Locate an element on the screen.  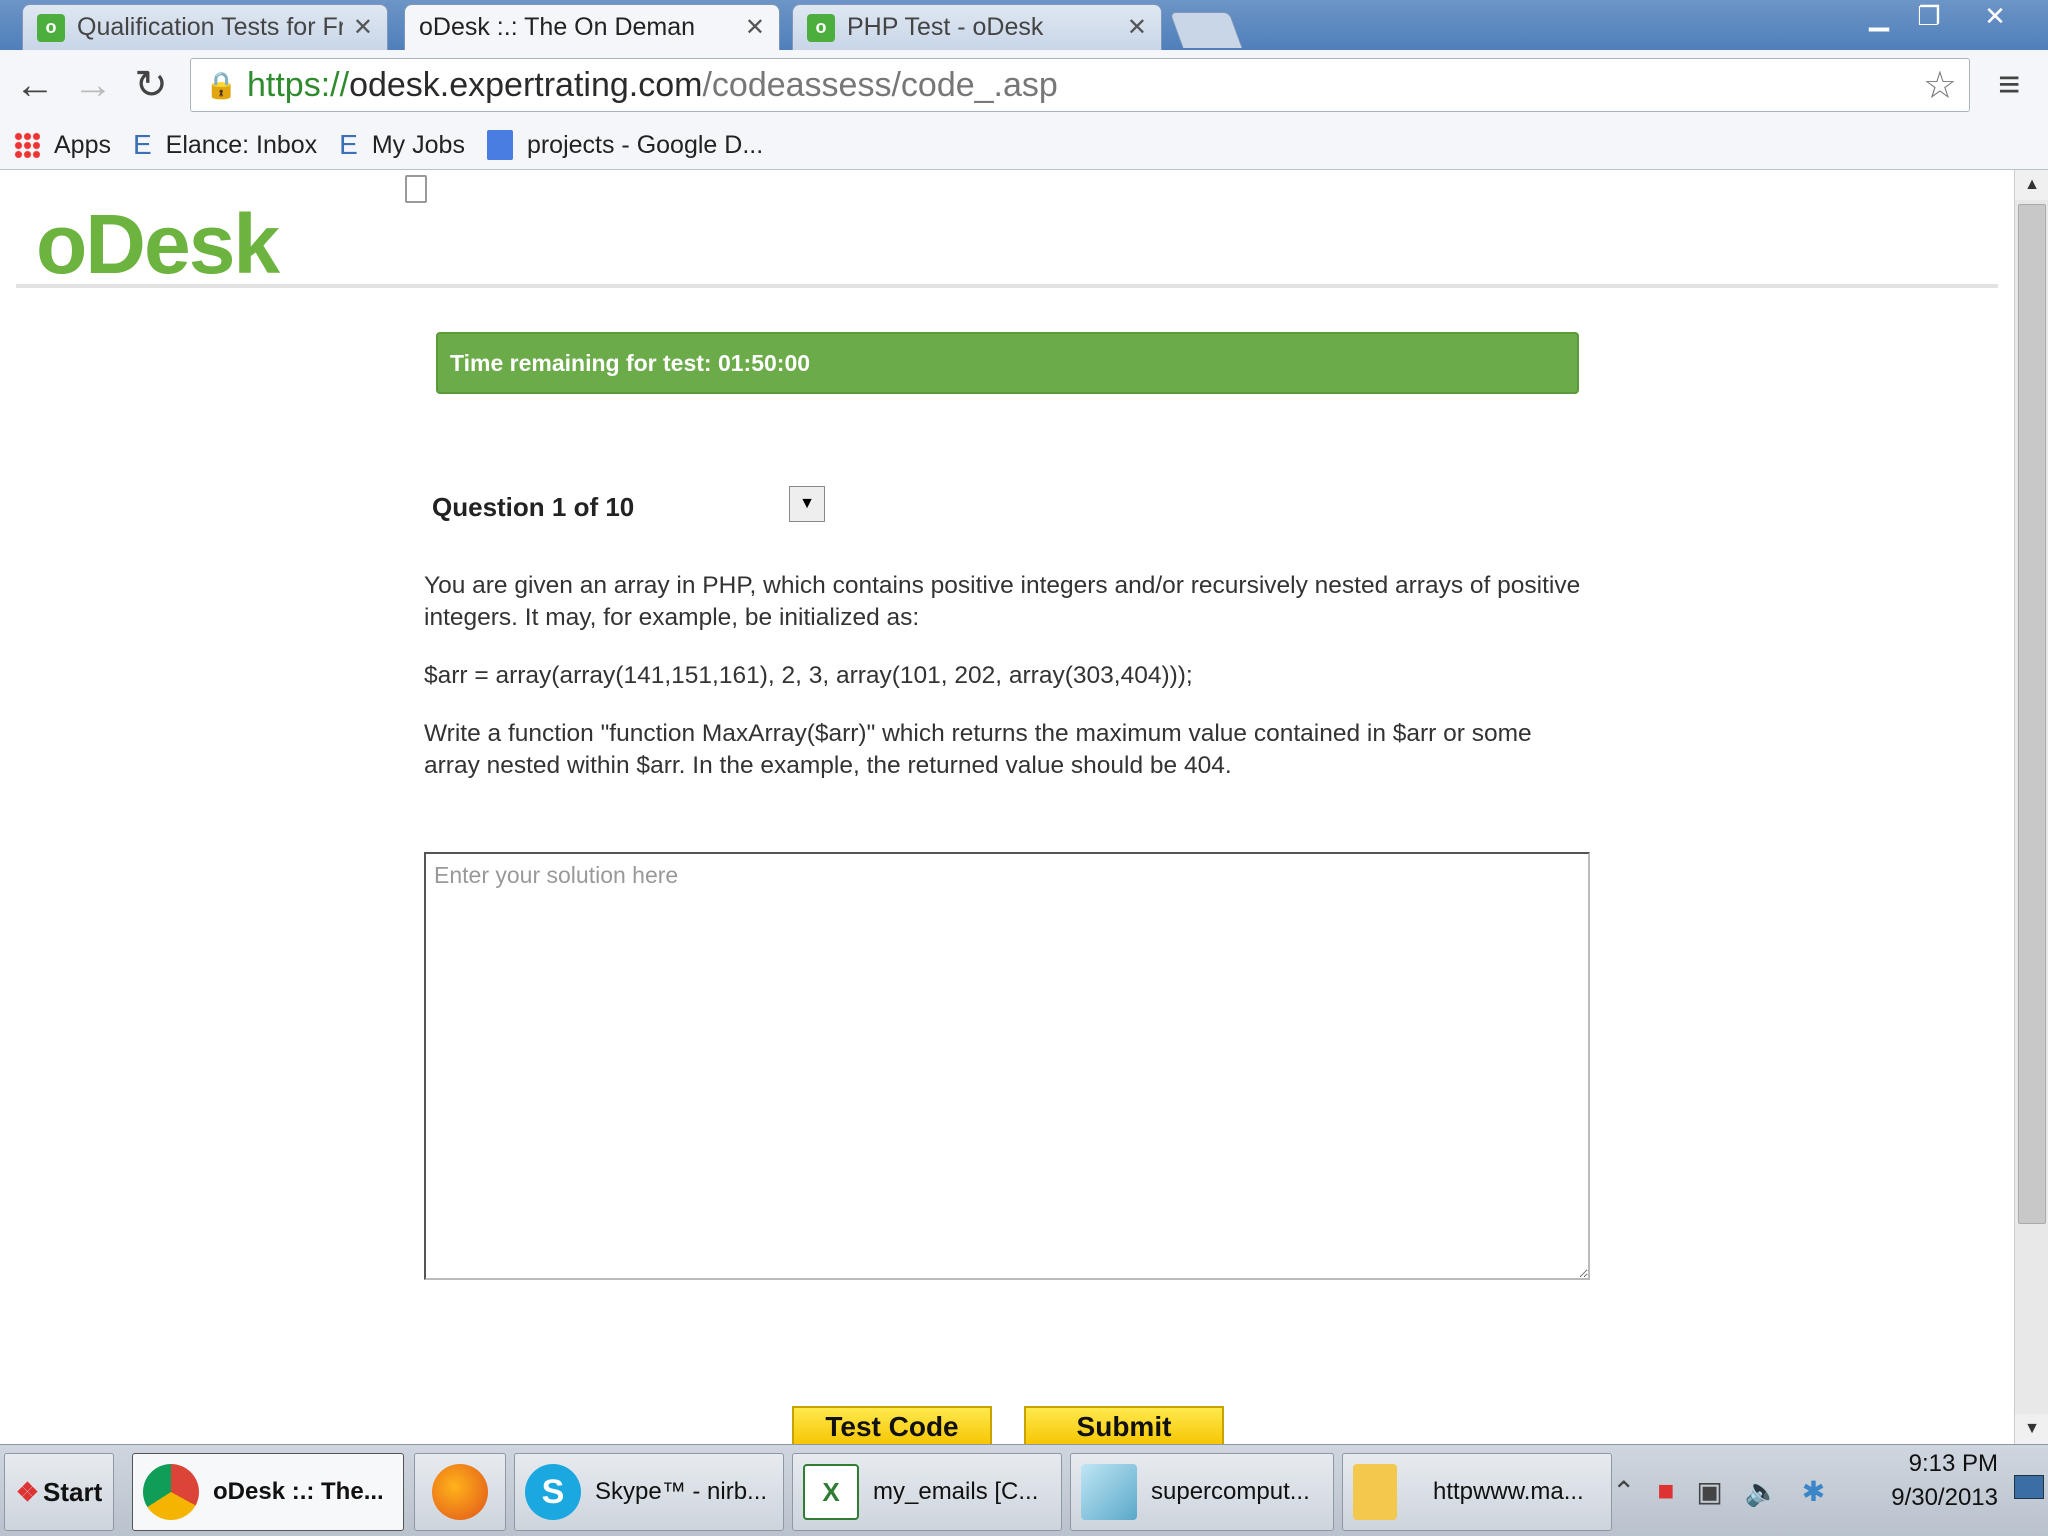
taskbar-item-firefox is located at coordinates (460, 1492).